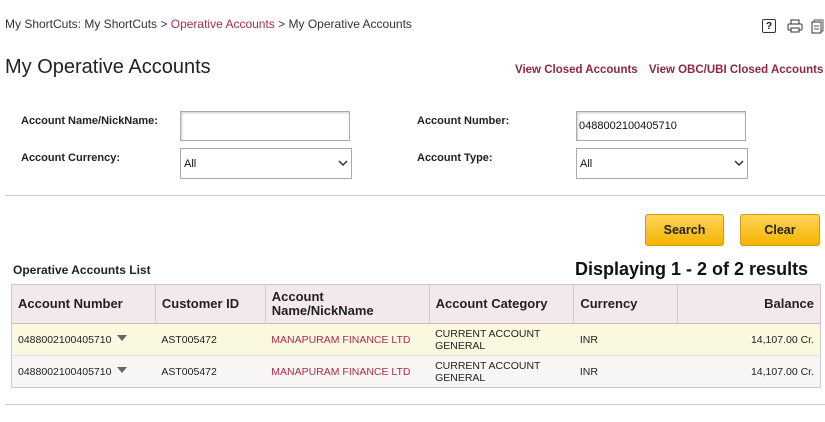 The image size is (825, 422). What do you see at coordinates (502, 304) in the screenshot?
I see `col-header-account-category: Account Category` at bounding box center [502, 304].